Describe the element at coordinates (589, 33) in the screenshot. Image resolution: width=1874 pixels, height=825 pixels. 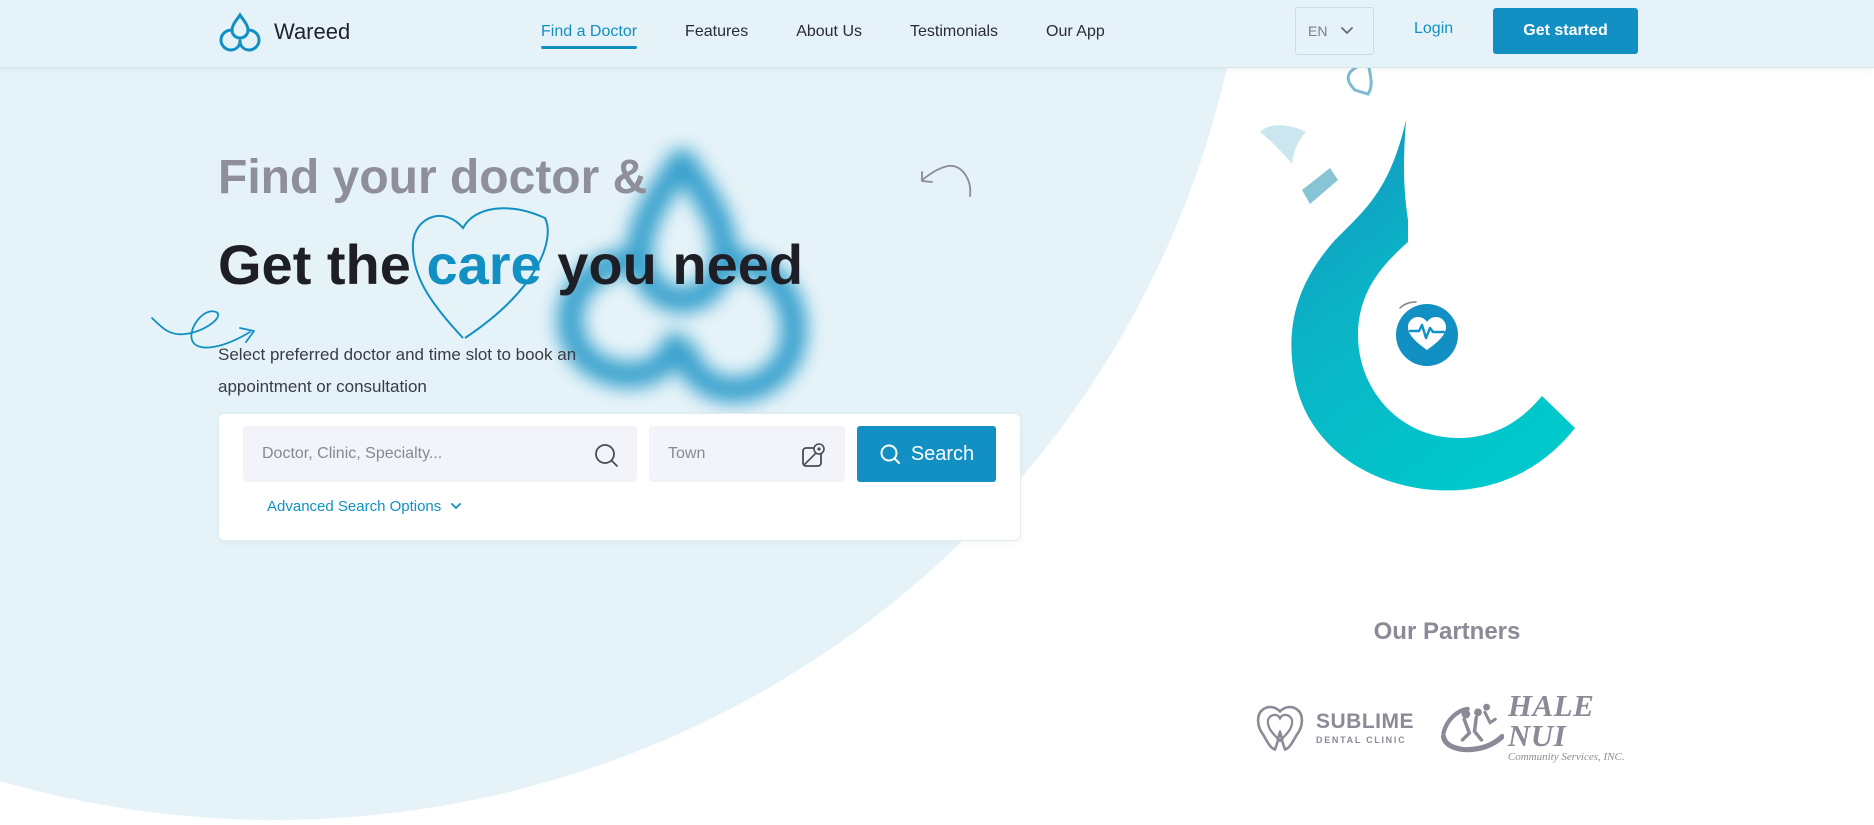
I see `nav-find-a-doctor: Find a Doctor` at that location.